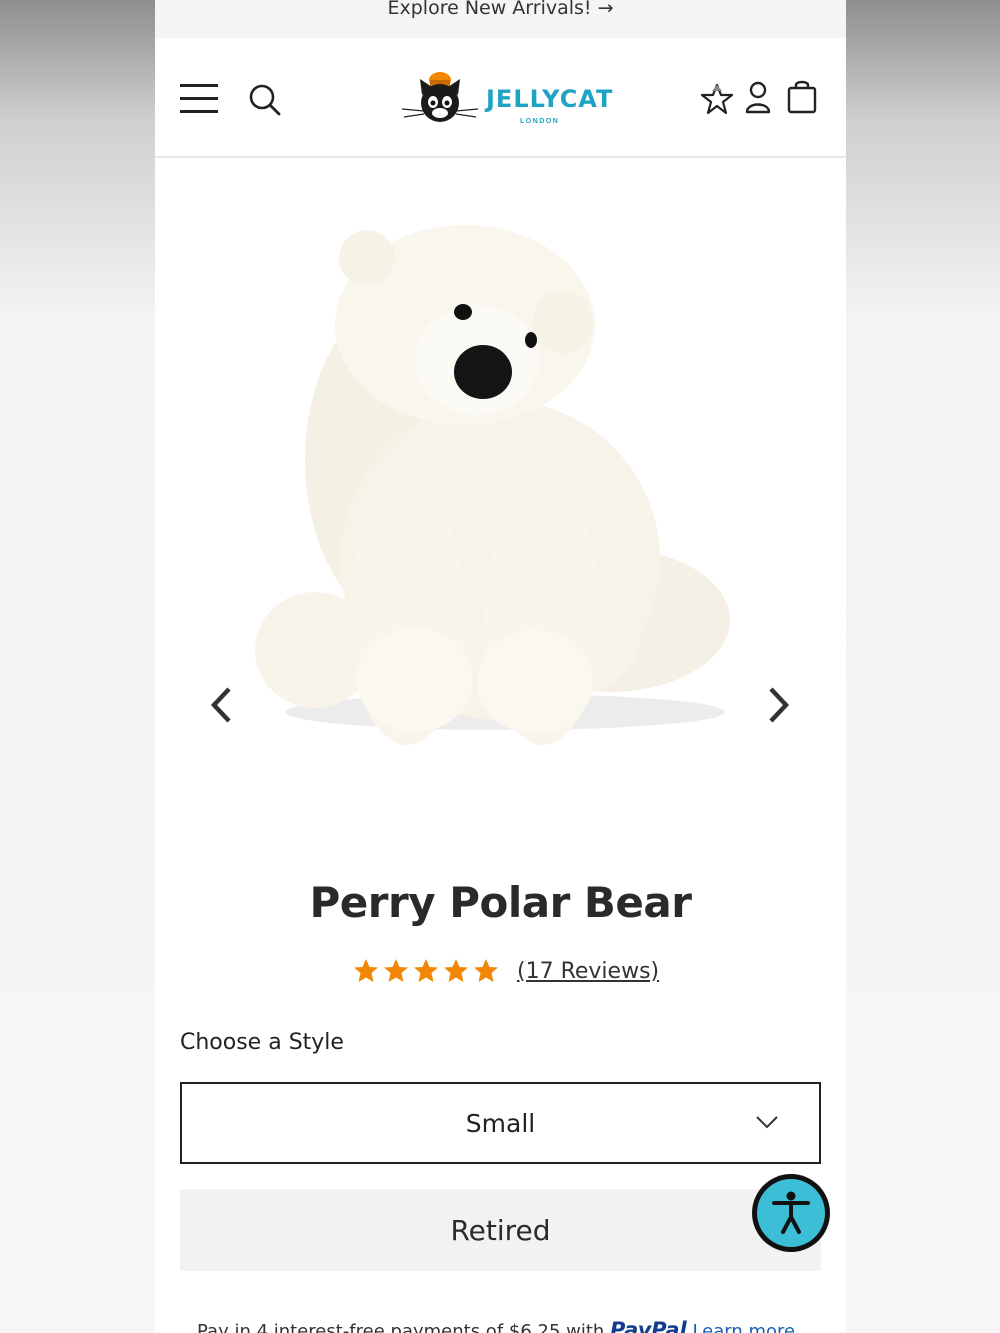 Image resolution: width=1000 pixels, height=1333 pixels. I want to click on retired-label: Retired, so click(500, 1230).